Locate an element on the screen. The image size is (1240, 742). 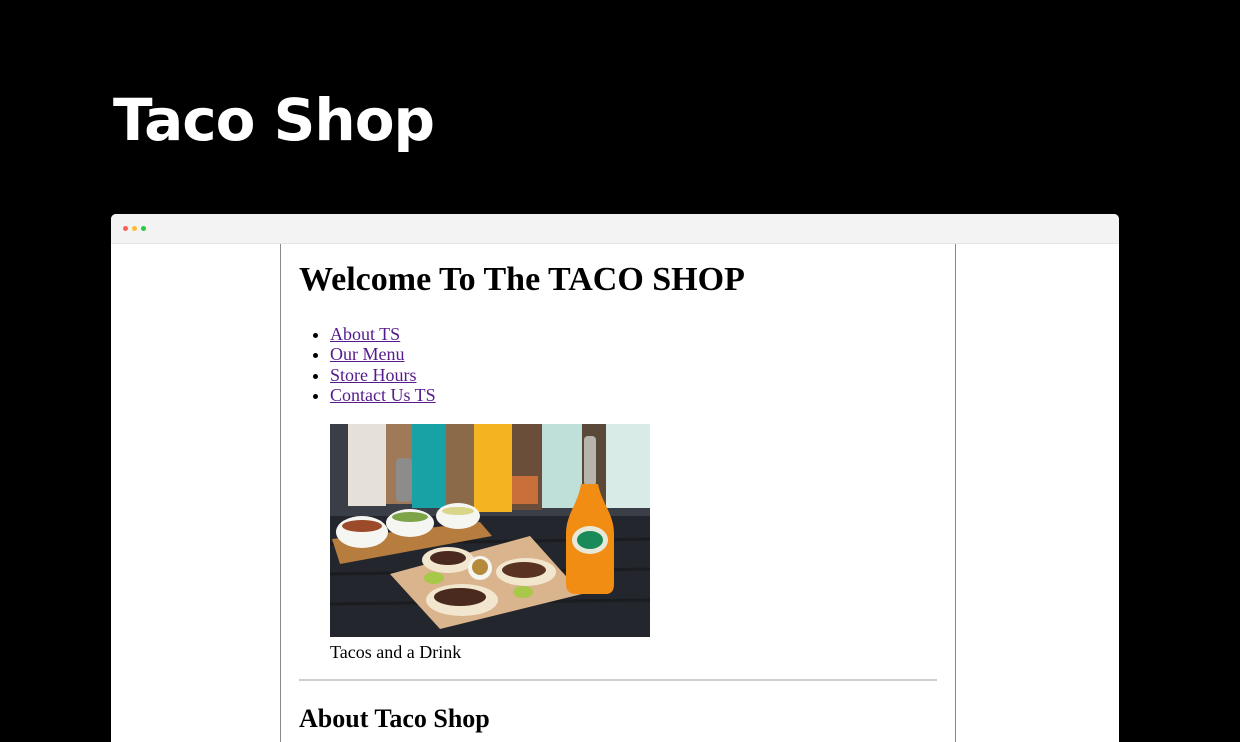
about-section-heading: About Taco Shop is located at coordinates (394, 718).